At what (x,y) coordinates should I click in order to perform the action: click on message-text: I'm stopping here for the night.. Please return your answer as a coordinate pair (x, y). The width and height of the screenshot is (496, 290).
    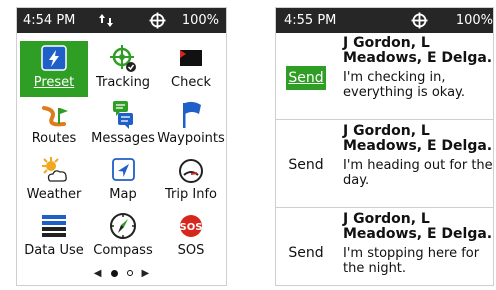
    Looking at the image, I should click on (418, 261).